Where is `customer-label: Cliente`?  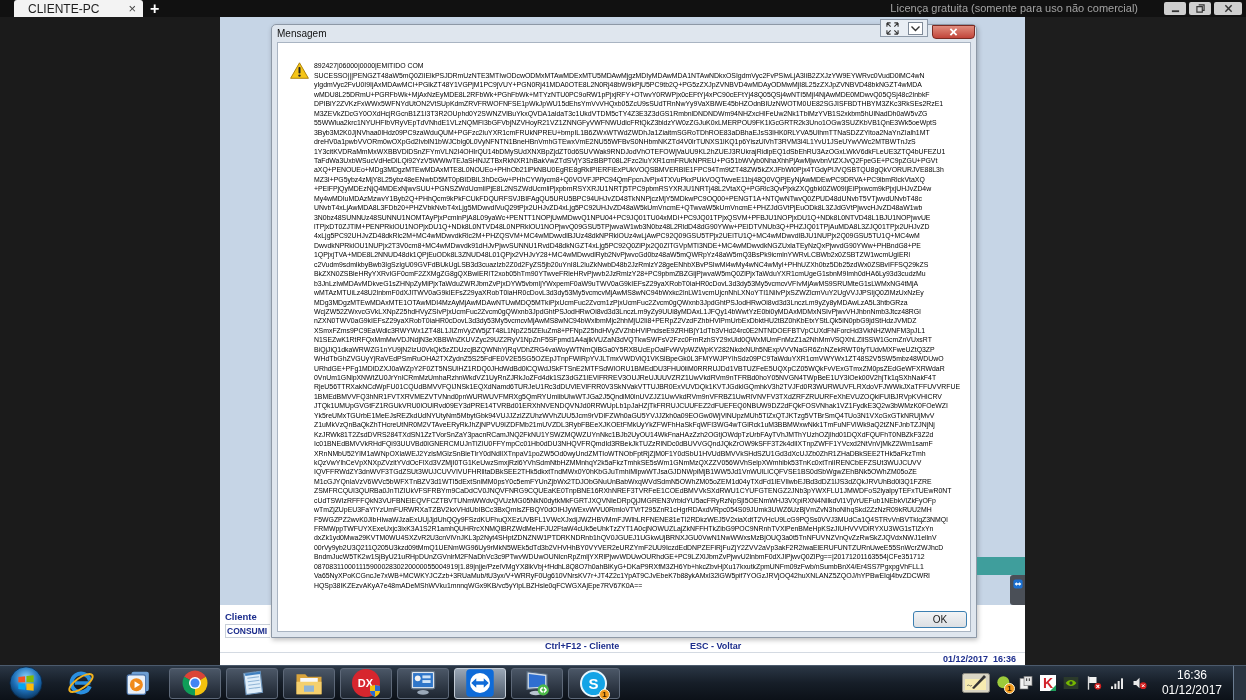 customer-label: Cliente is located at coordinates (241, 616).